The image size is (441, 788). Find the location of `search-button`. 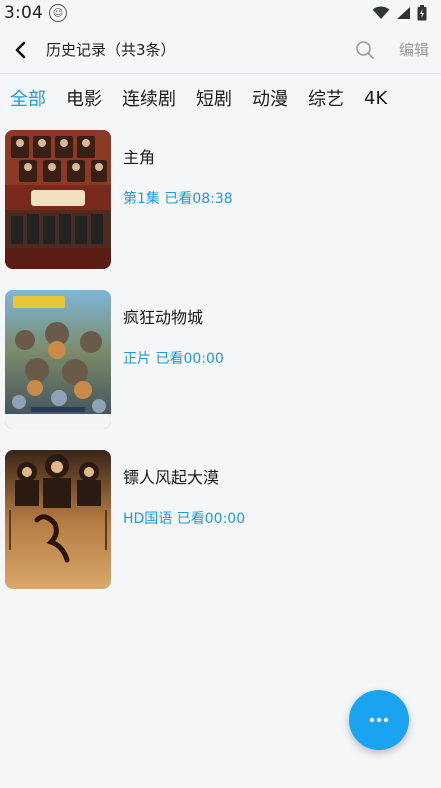

search-button is located at coordinates (365, 50).